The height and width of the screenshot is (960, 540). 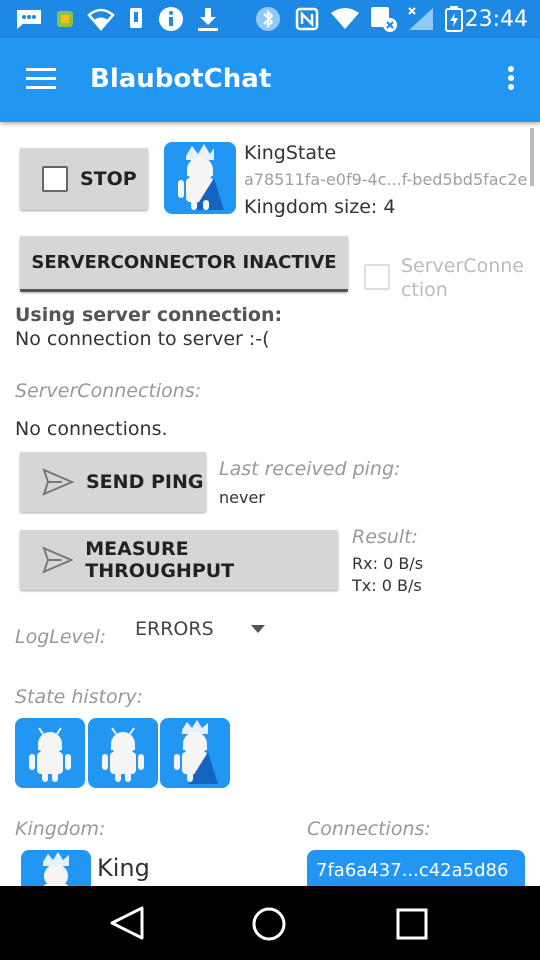 What do you see at coordinates (195, 753) in the screenshot?
I see `state-history-king` at bounding box center [195, 753].